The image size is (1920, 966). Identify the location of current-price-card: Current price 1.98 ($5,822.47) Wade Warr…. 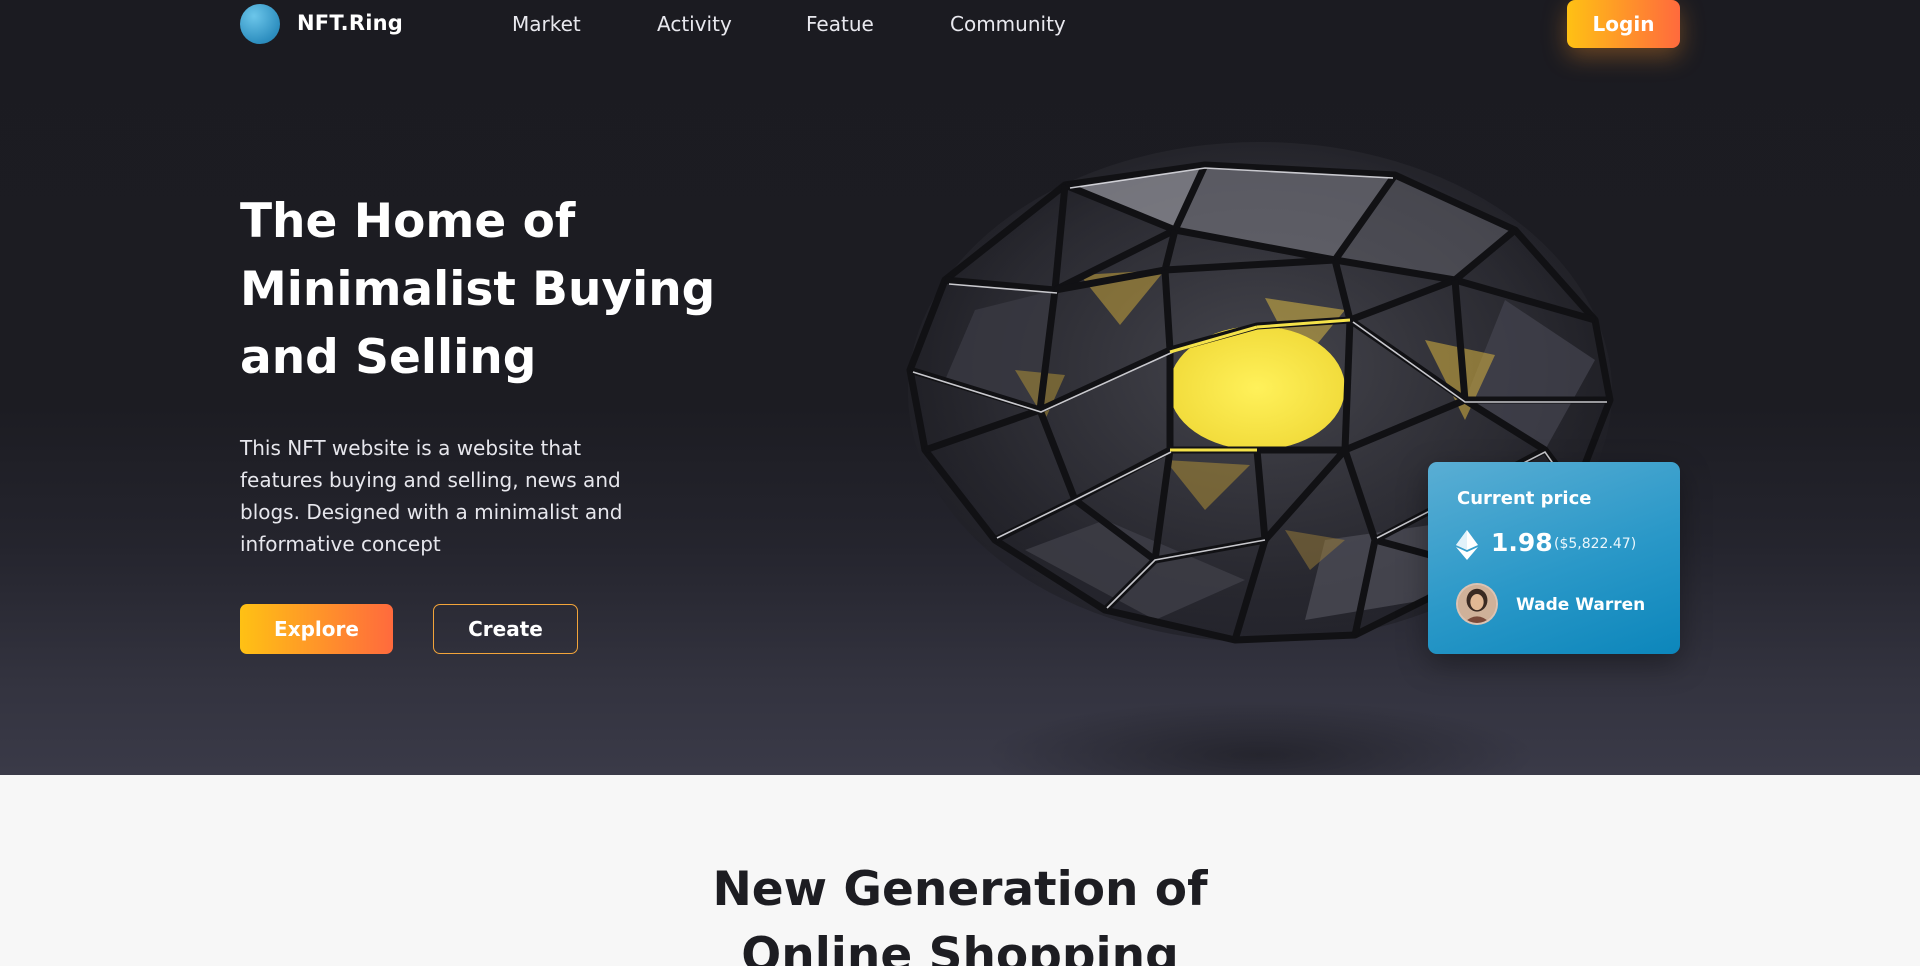
(1554, 558).